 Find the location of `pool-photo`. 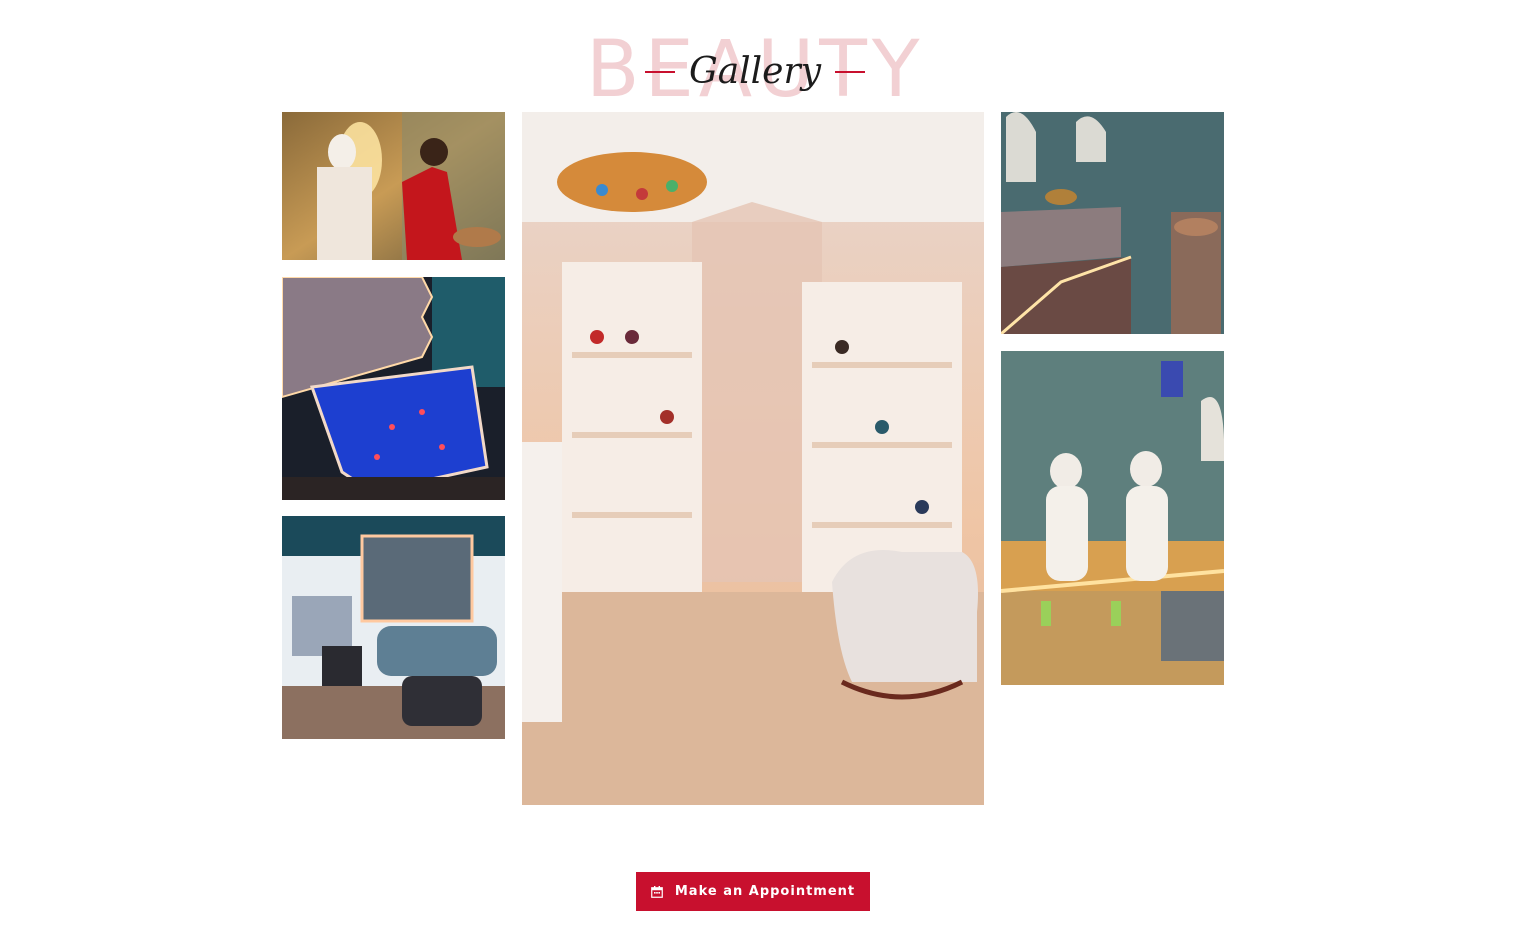

pool-photo is located at coordinates (393, 388).